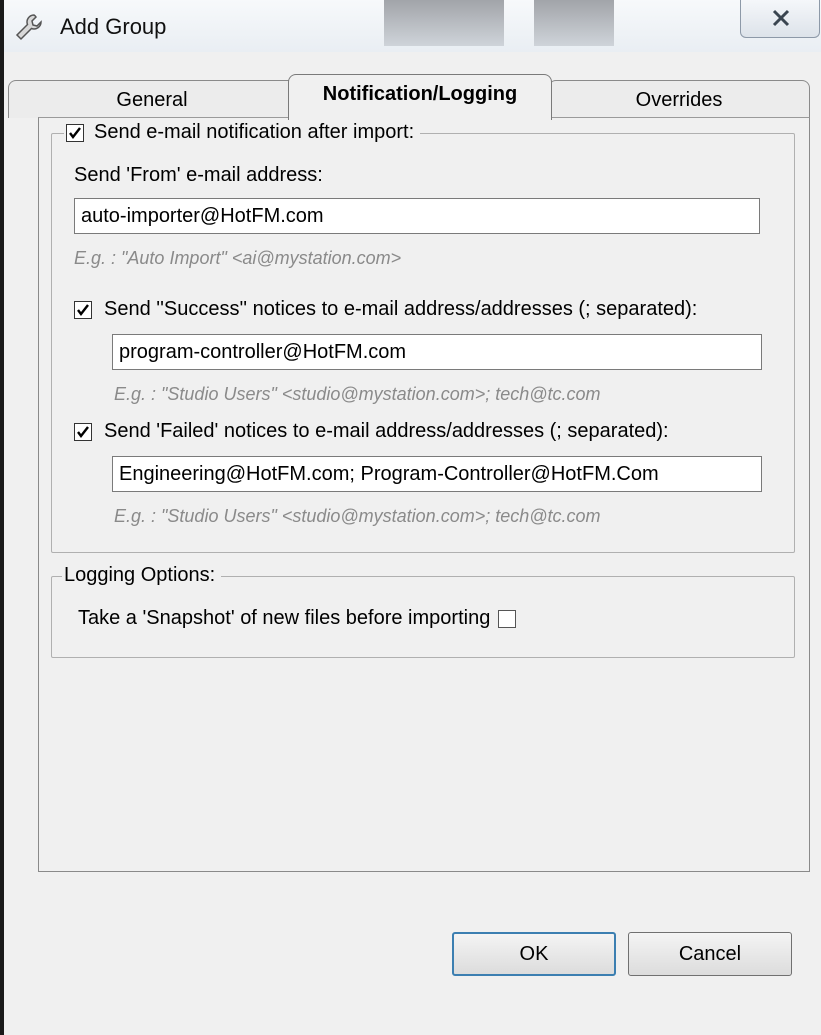  I want to click on tab-overrides: Overrides, so click(679, 99).